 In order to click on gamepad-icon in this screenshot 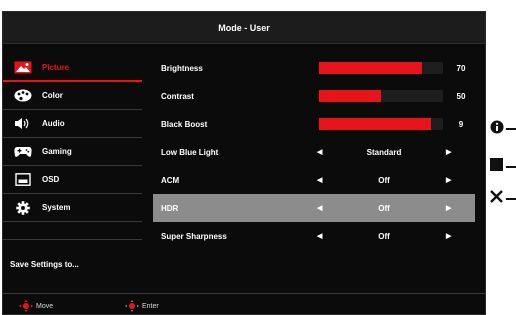, I will do `click(23, 152)`.